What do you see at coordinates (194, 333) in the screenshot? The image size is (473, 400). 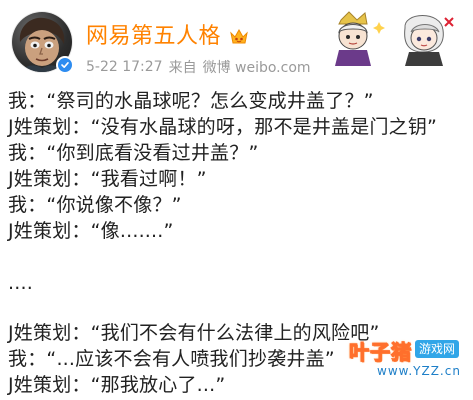 I see `dialogue-line: J姓策划：“我们不会有什么法律上的风险吧”` at bounding box center [194, 333].